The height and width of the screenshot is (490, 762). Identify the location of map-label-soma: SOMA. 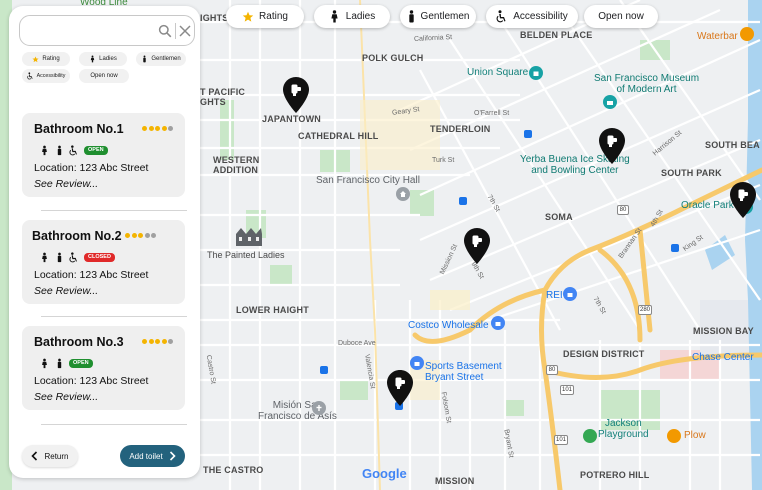
(559, 217).